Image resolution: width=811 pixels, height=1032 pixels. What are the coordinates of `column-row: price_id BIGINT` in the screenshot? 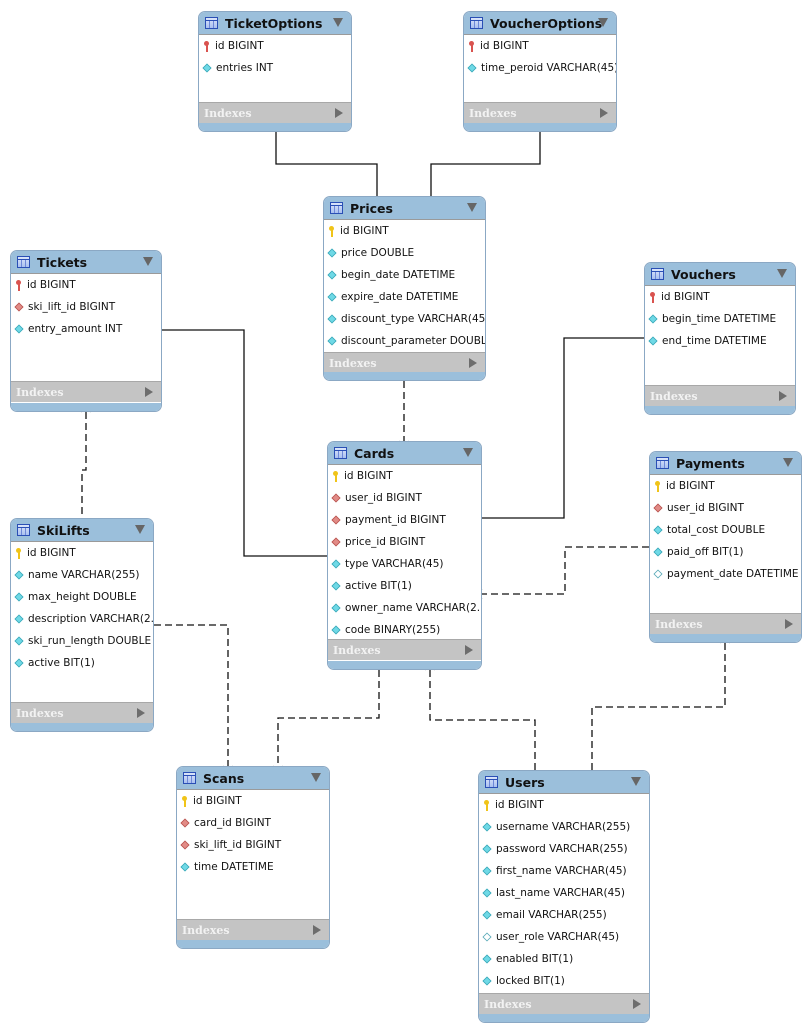 It's located at (404, 542).